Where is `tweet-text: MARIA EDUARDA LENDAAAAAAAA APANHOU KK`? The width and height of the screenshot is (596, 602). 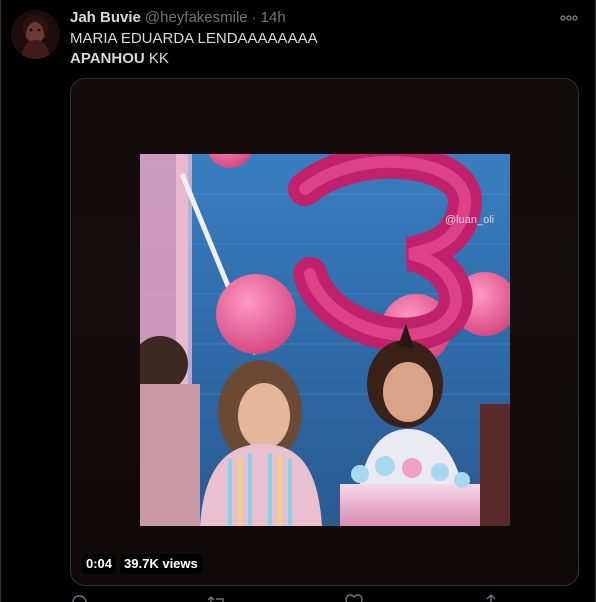
tweet-text: MARIA EDUARDA LENDAAAAAAAA APANHOU KK is located at coordinates (320, 49).